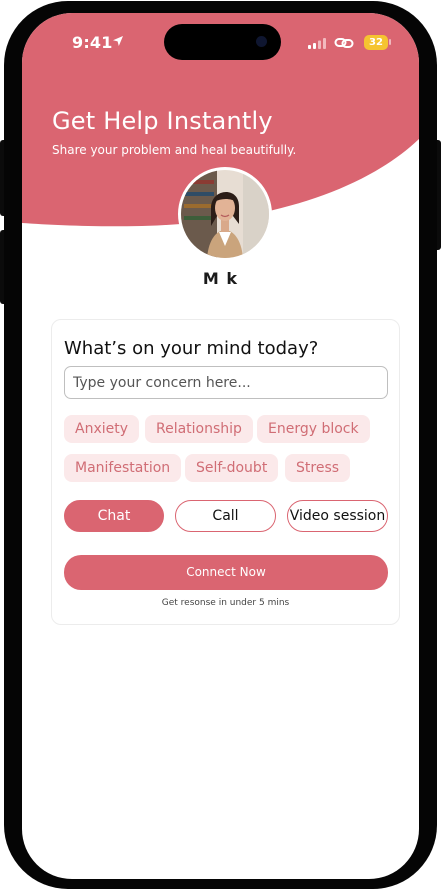  Describe the element at coordinates (317, 43) in the screenshot. I see `cellular-signal-icon` at that location.